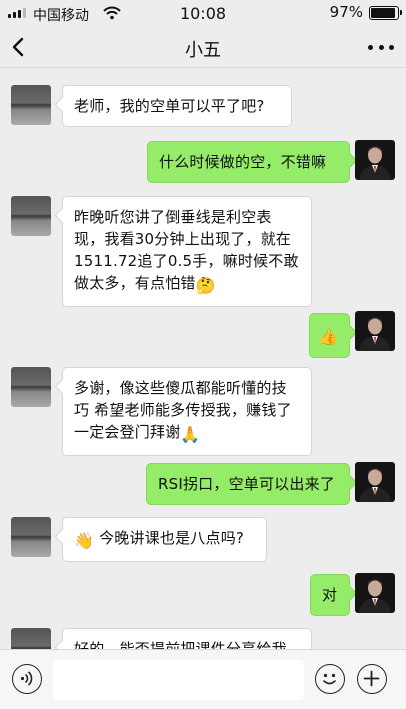 This screenshot has width=406, height=709. I want to click on sent-message-bubble: 对, so click(330, 595).